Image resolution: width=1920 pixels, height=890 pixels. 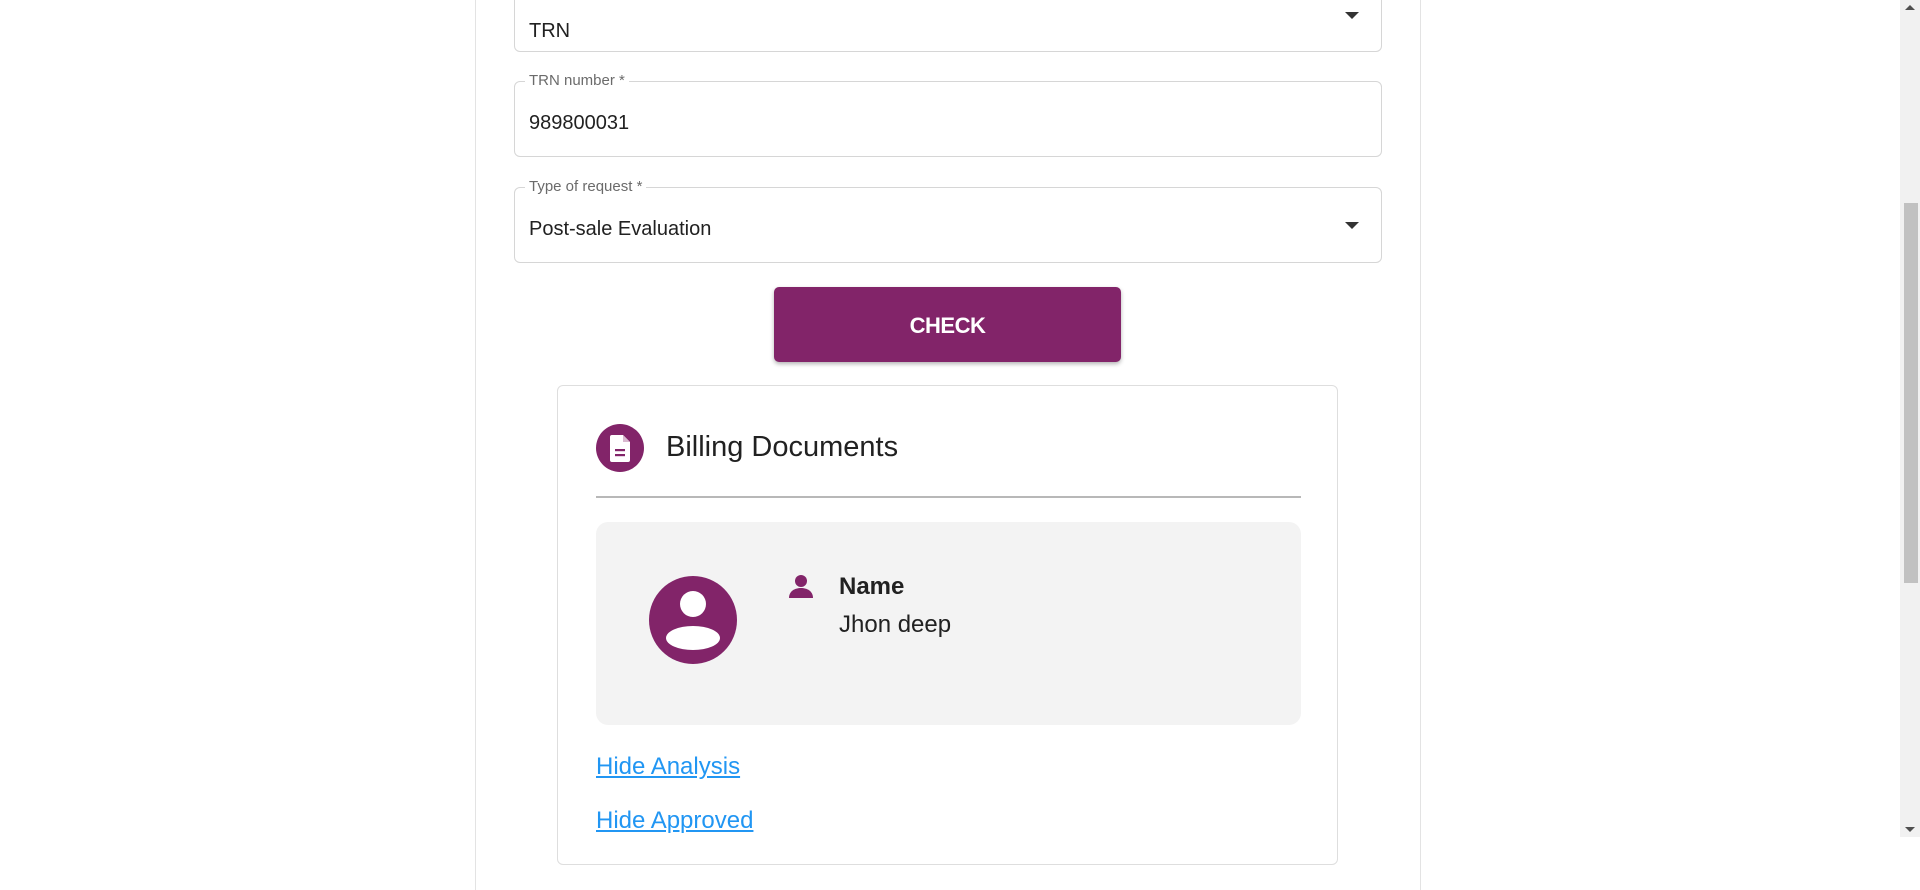 What do you see at coordinates (1911, 393) in the screenshot?
I see `scrollbar-thumb` at bounding box center [1911, 393].